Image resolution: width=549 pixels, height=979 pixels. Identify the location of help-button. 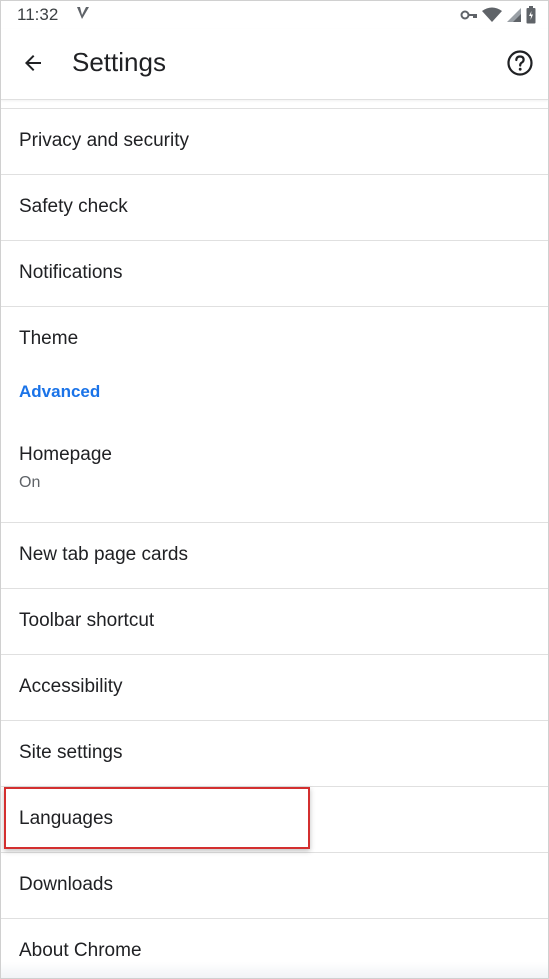
(520, 63).